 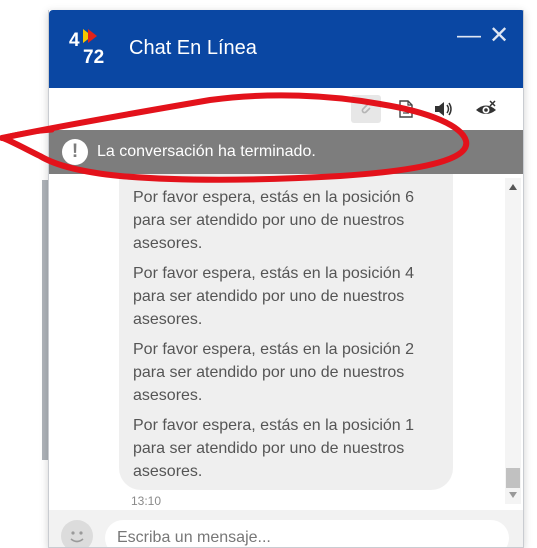 What do you see at coordinates (146, 501) in the screenshot?
I see `message-timestamp: 13:10` at bounding box center [146, 501].